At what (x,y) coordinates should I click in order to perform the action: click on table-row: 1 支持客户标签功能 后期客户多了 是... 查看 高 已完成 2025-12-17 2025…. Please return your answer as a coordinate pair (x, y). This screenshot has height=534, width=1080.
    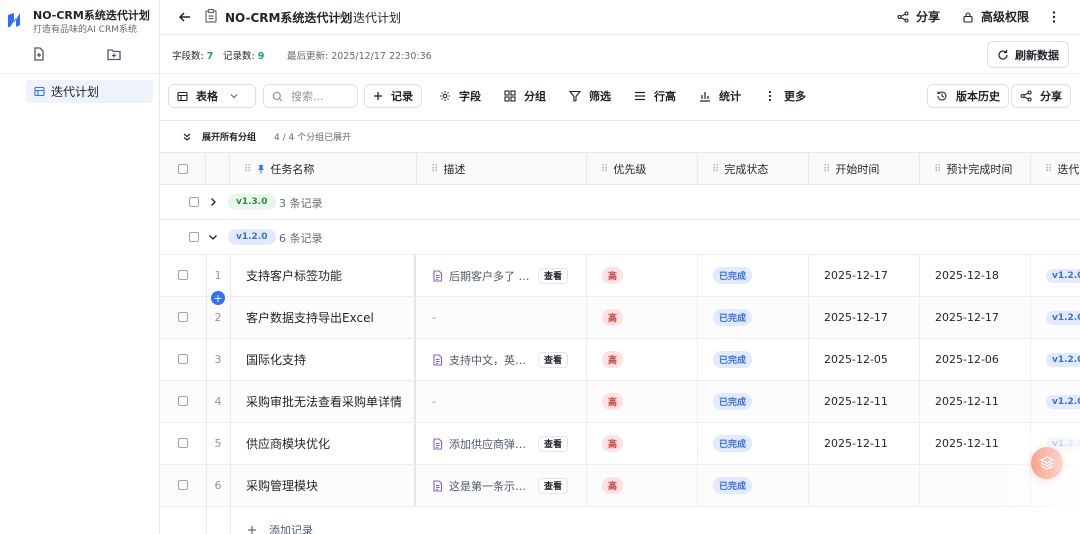
    Looking at the image, I should click on (620, 276).